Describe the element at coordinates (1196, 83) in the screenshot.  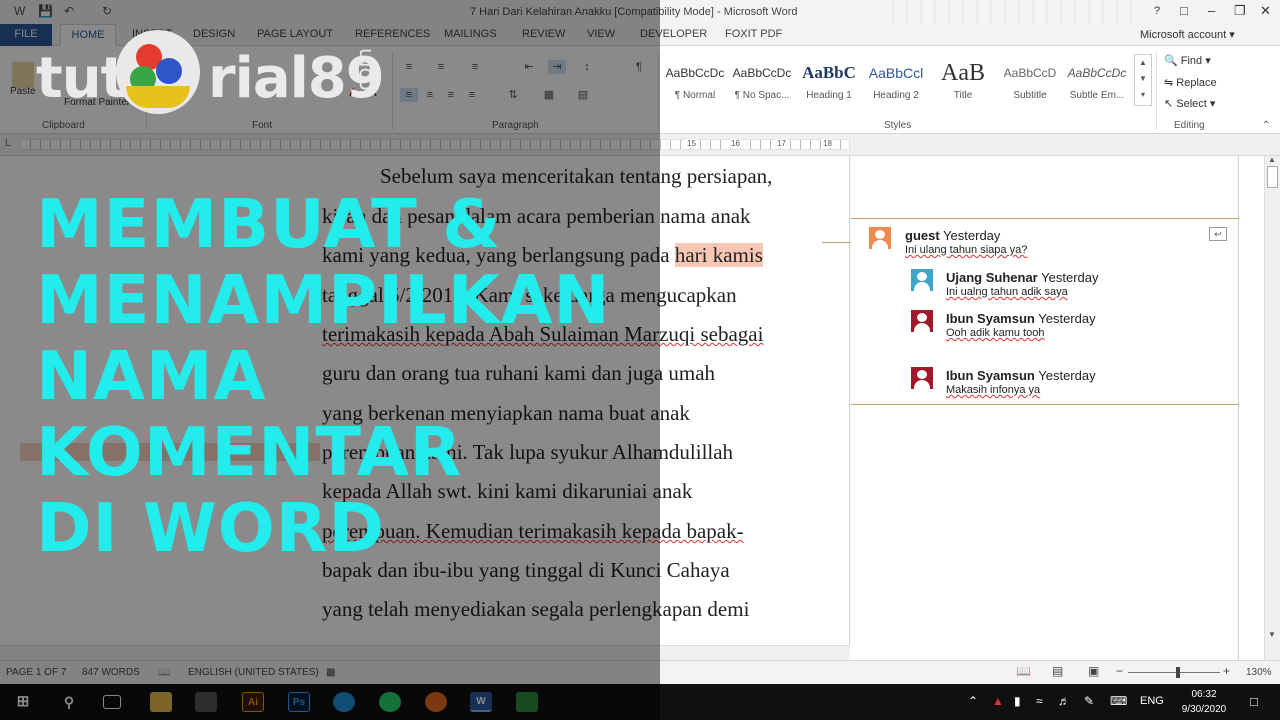
I see `replace-label: Replace` at that location.